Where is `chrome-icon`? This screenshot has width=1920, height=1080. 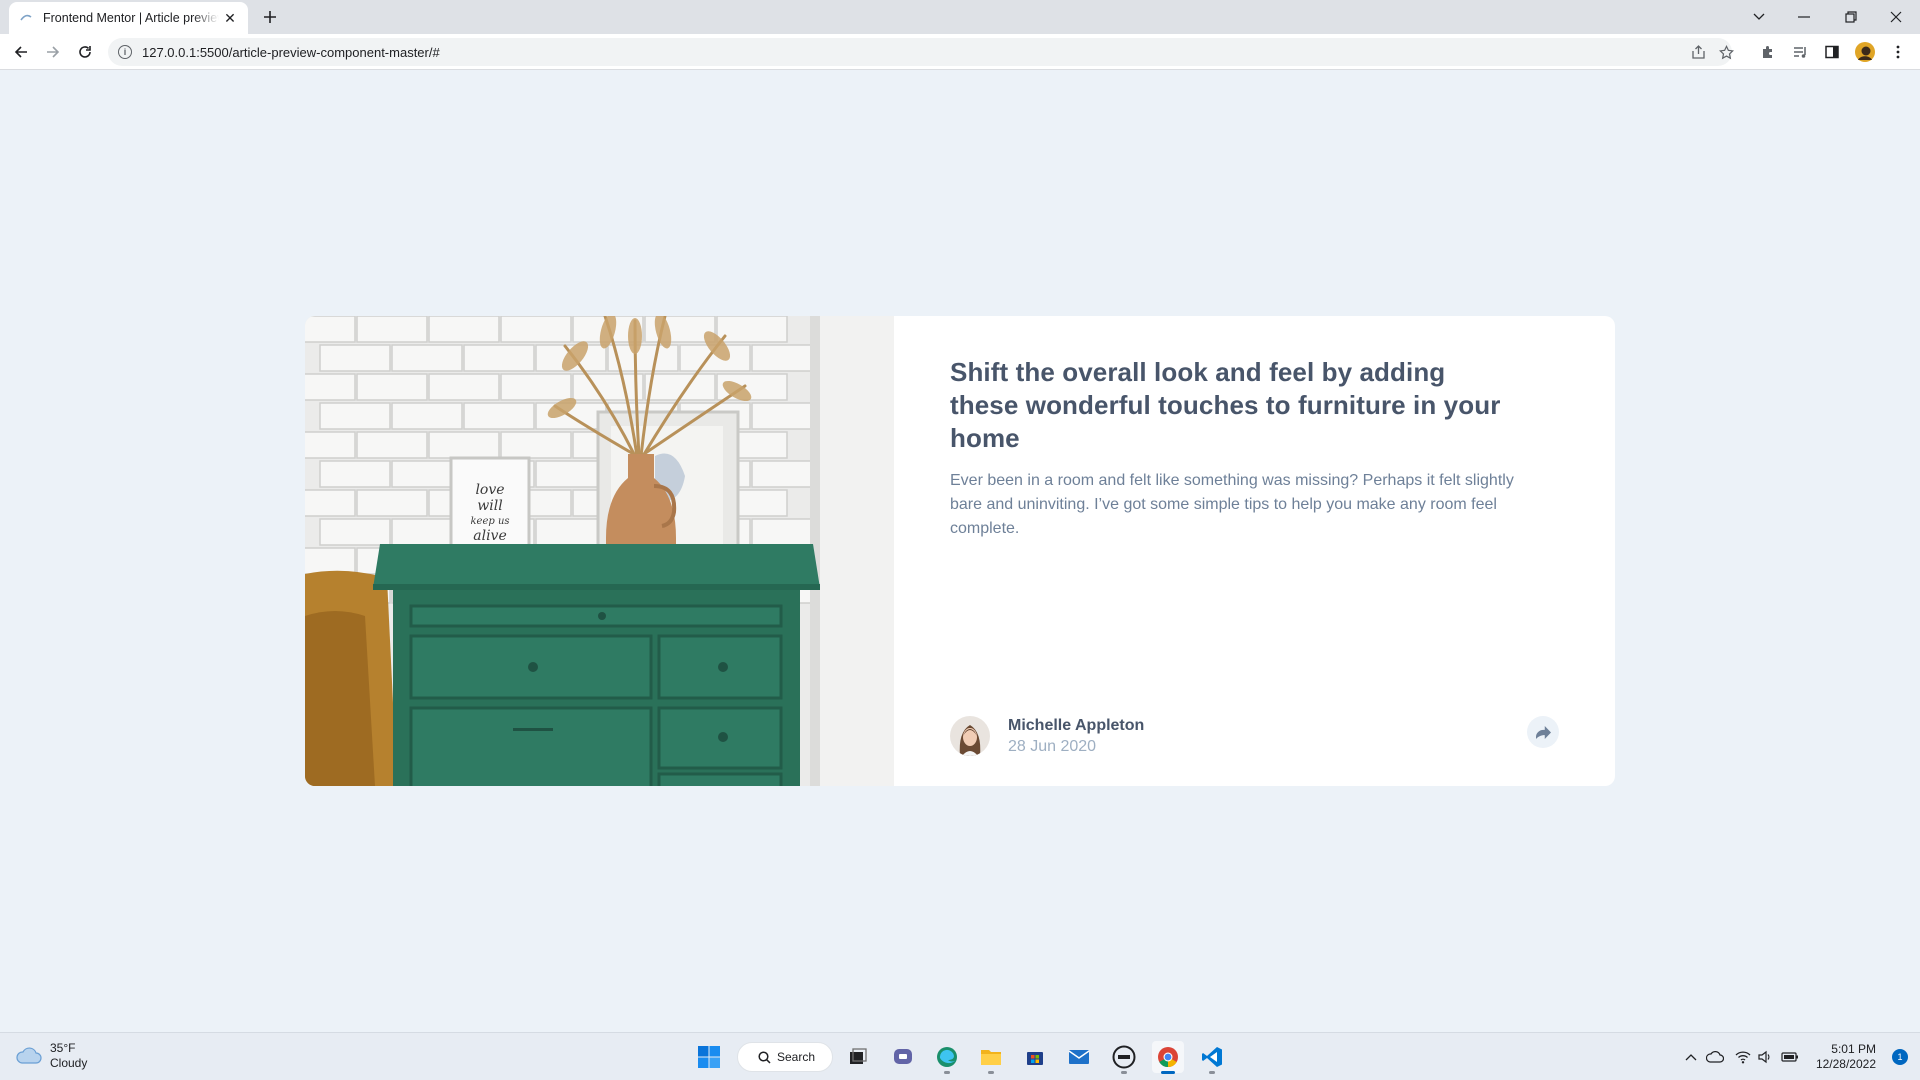 chrome-icon is located at coordinates (1168, 1057).